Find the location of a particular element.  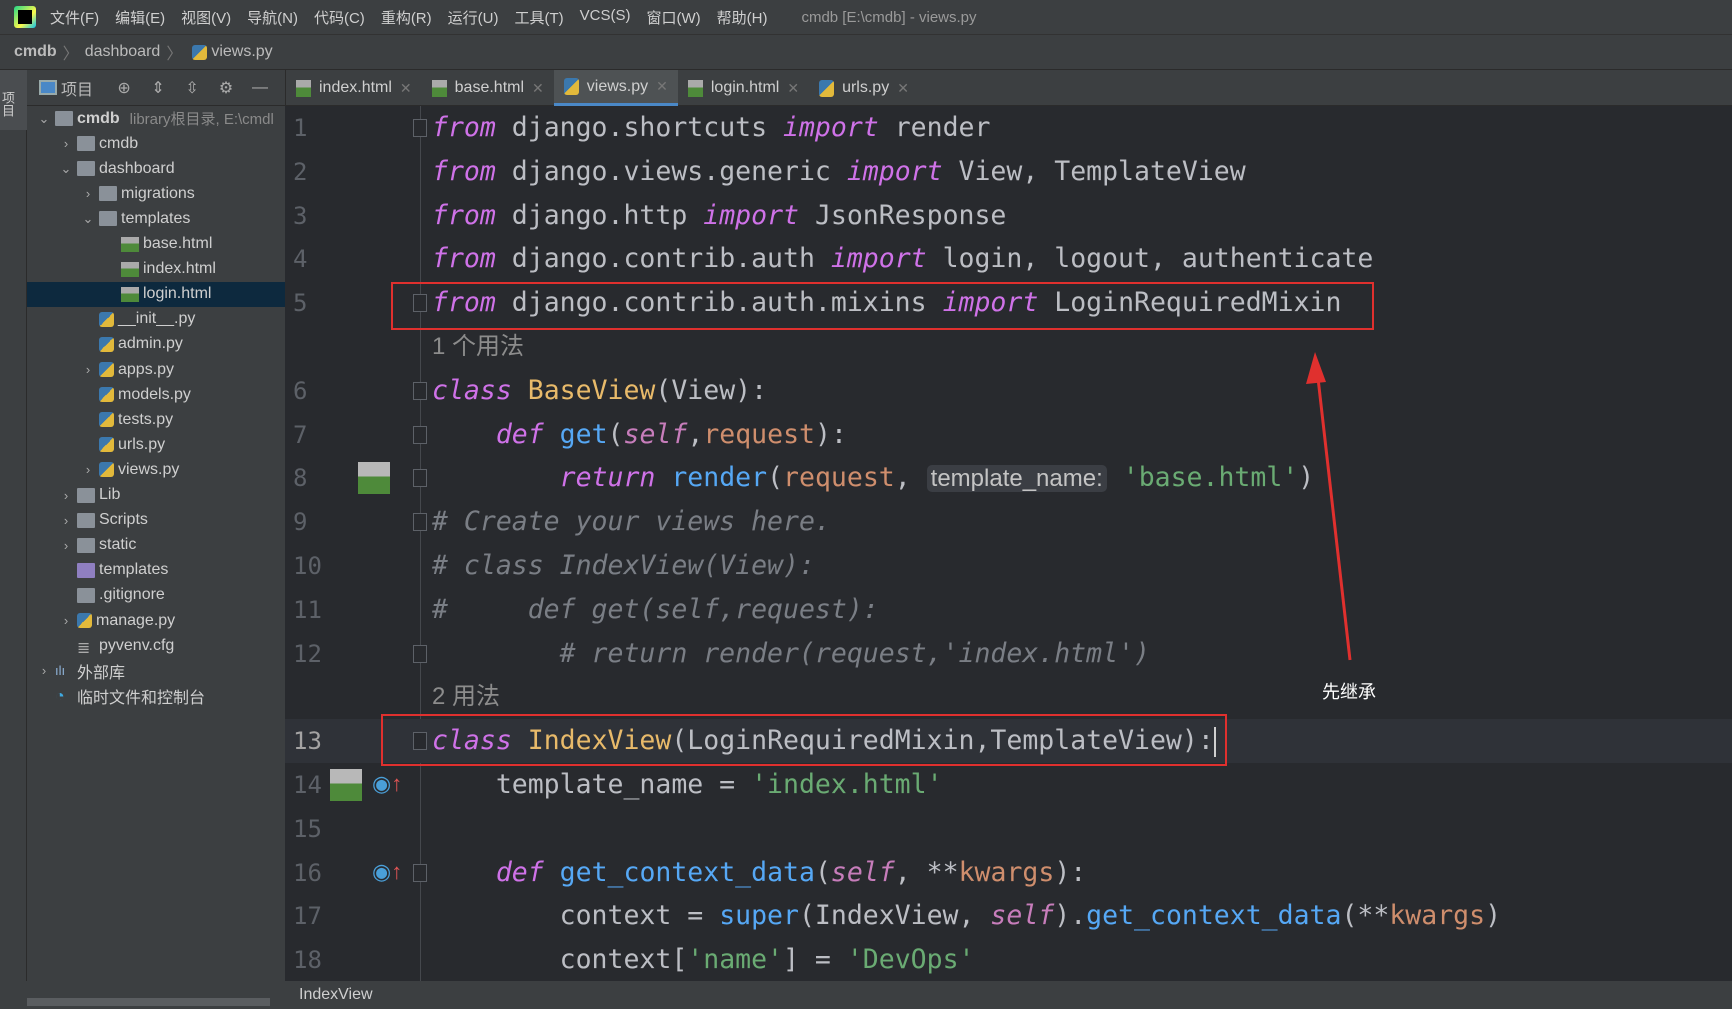

menu-item: 运行(U) is located at coordinates (473, 17).